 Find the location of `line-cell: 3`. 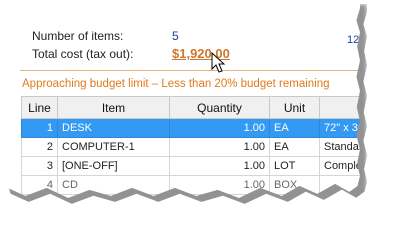

line-cell: 3 is located at coordinates (39, 166).